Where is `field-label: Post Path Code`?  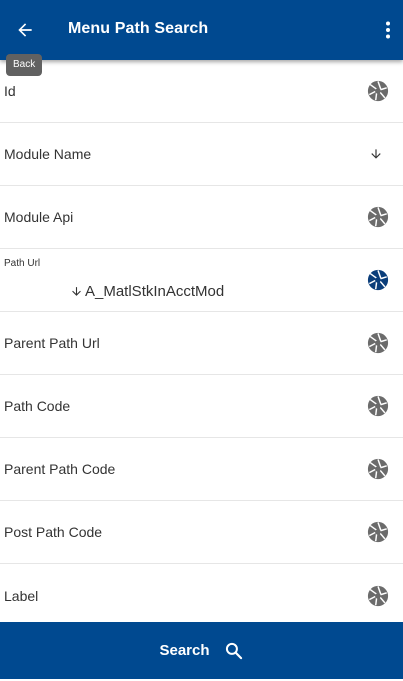
field-label: Post Path Code is located at coordinates (53, 532).